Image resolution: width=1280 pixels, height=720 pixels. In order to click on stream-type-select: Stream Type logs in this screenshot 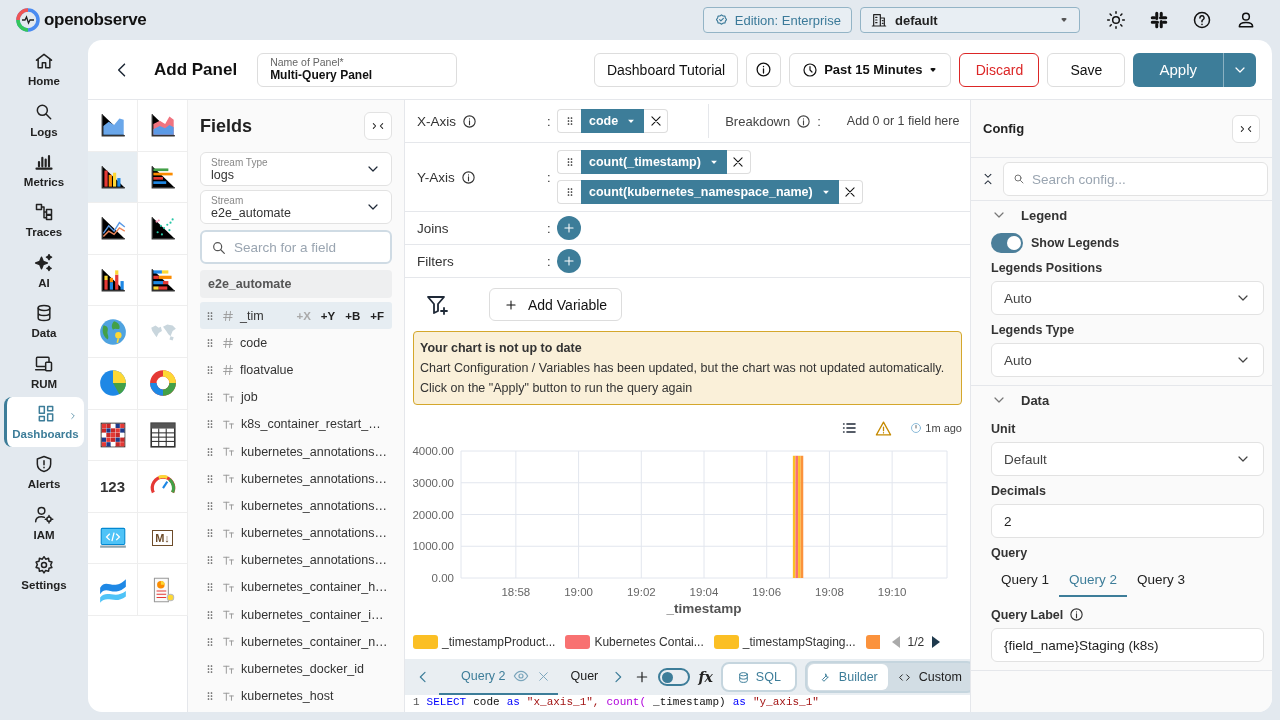, I will do `click(296, 169)`.